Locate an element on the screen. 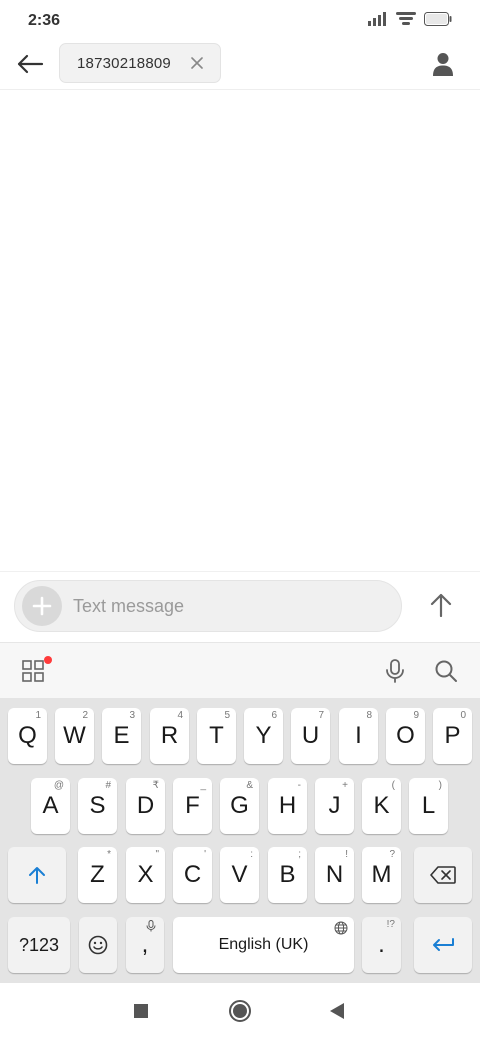 Image resolution: width=480 pixels, height=1040 pixels. message-placeholder: Text message is located at coordinates (129, 606).